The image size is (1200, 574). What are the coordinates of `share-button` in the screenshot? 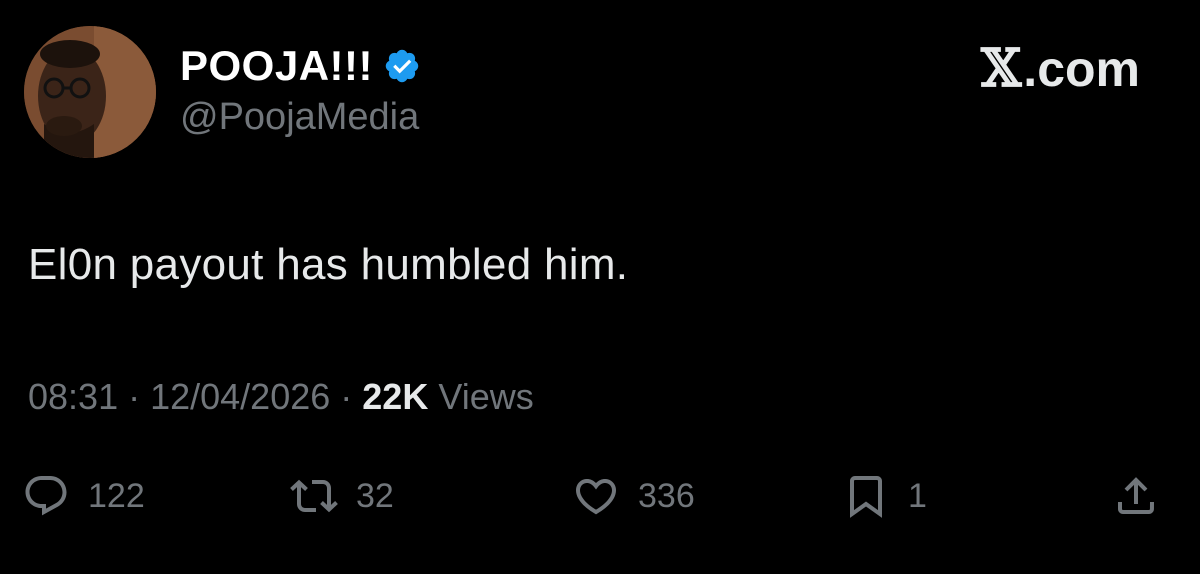 It's located at (1136, 496).